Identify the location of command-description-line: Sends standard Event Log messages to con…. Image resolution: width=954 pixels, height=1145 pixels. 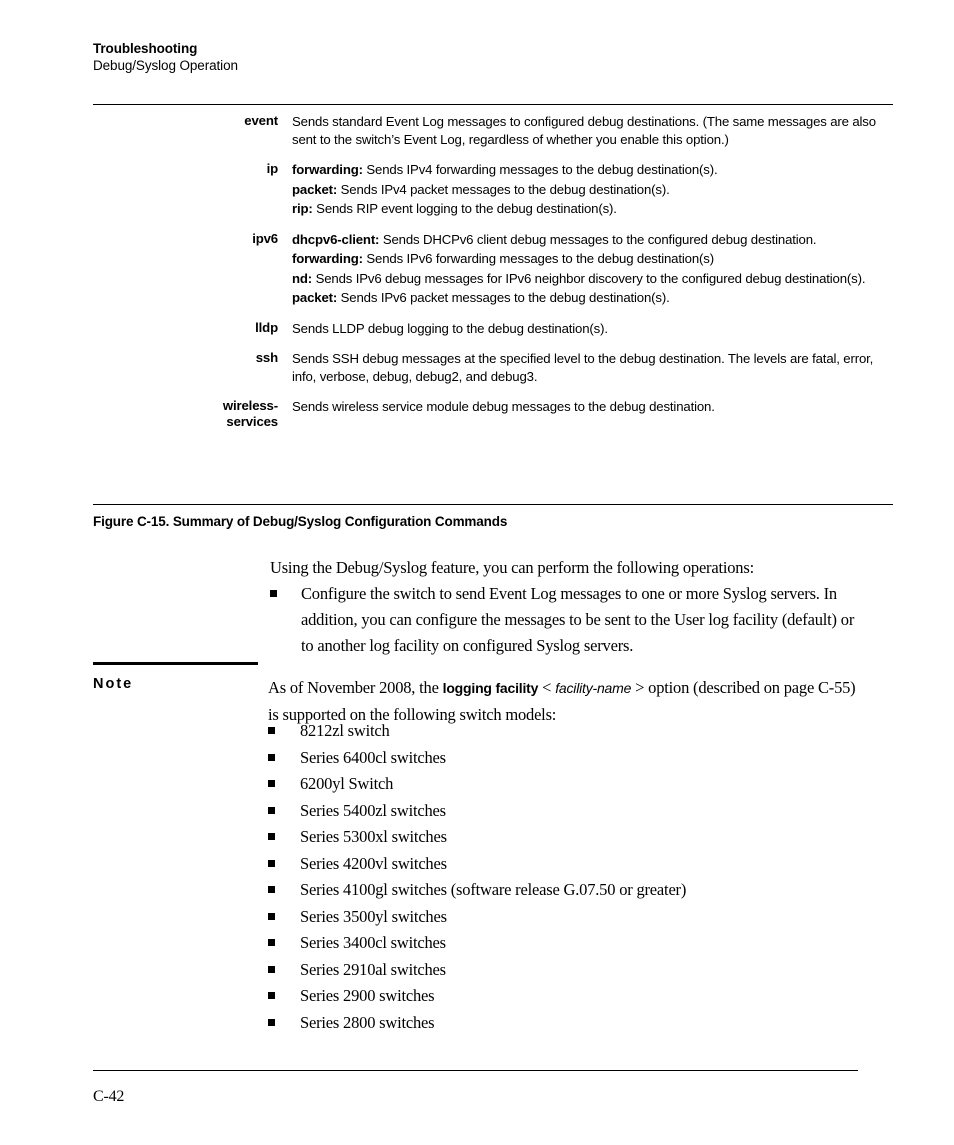
(592, 130).